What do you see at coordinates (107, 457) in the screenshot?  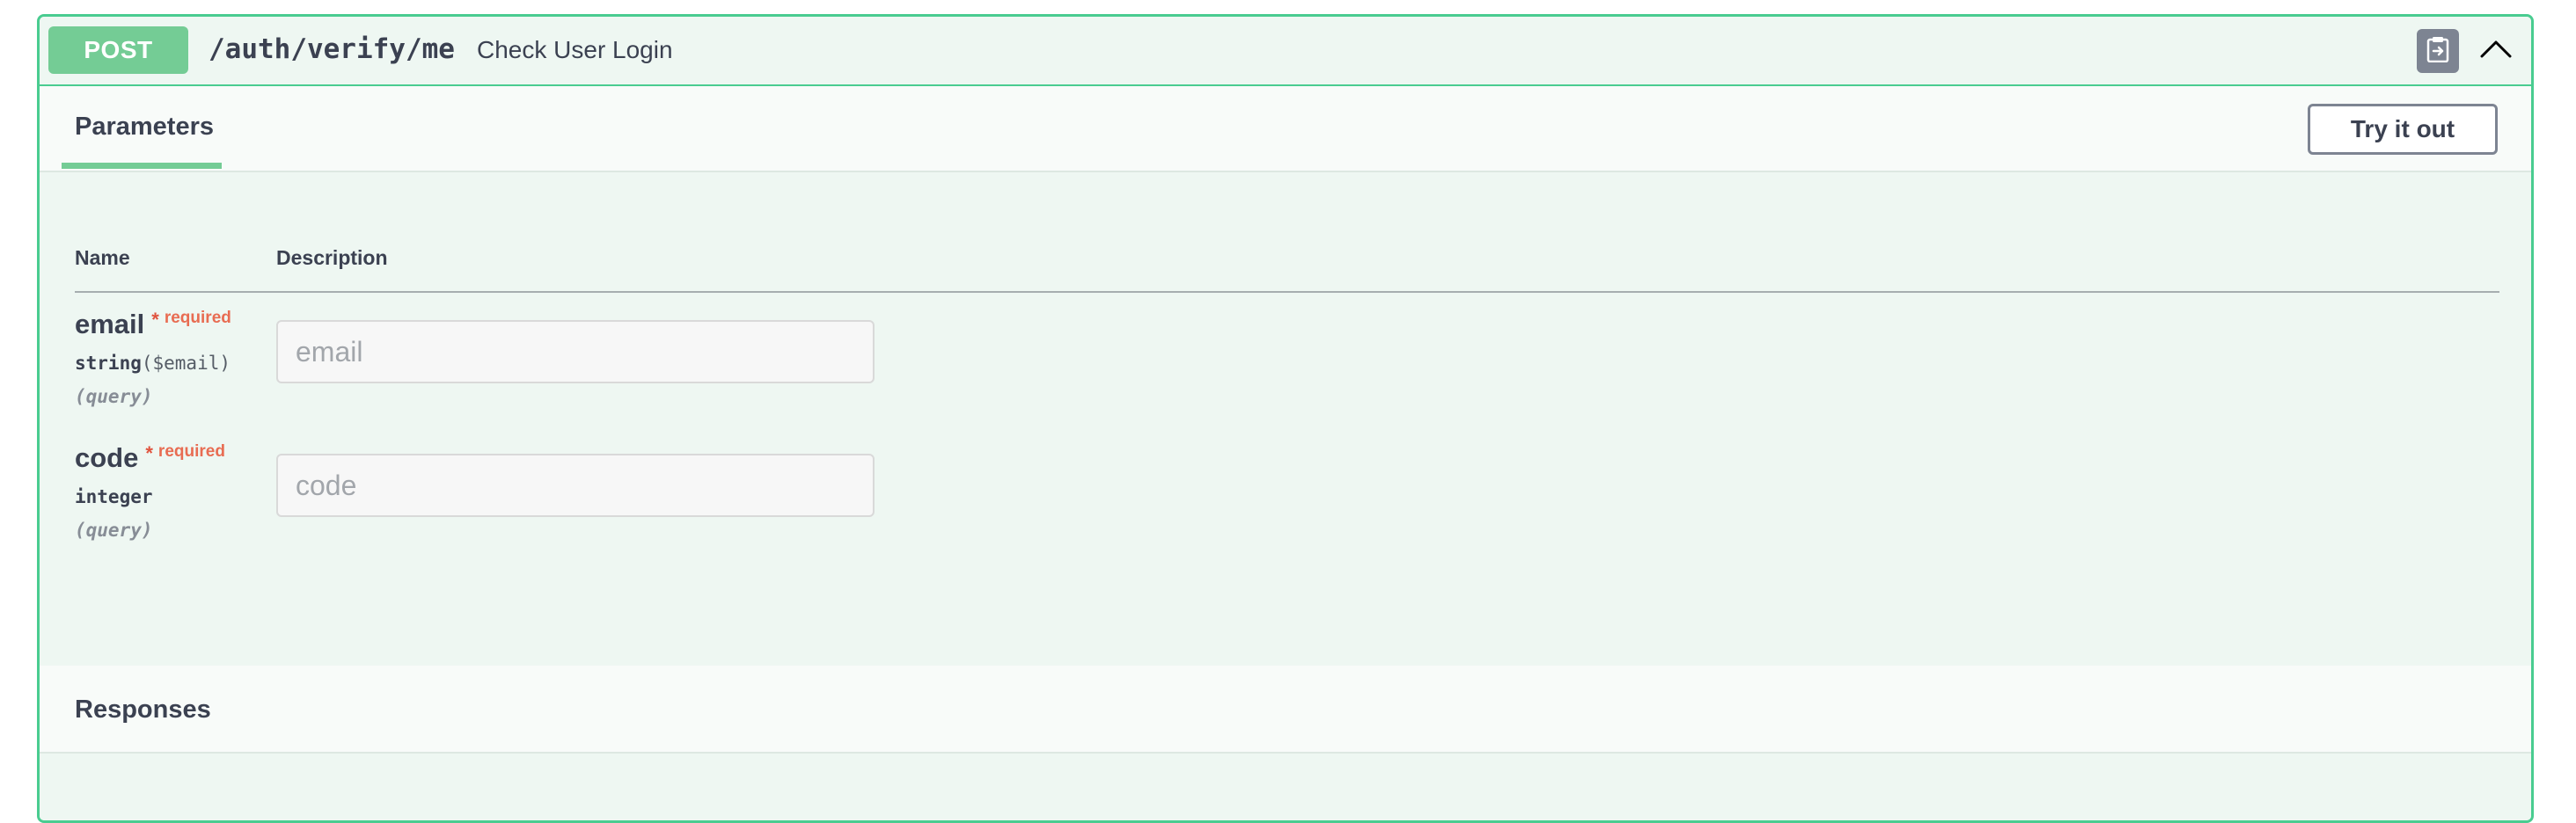 I see `param-name-text: code` at bounding box center [107, 457].